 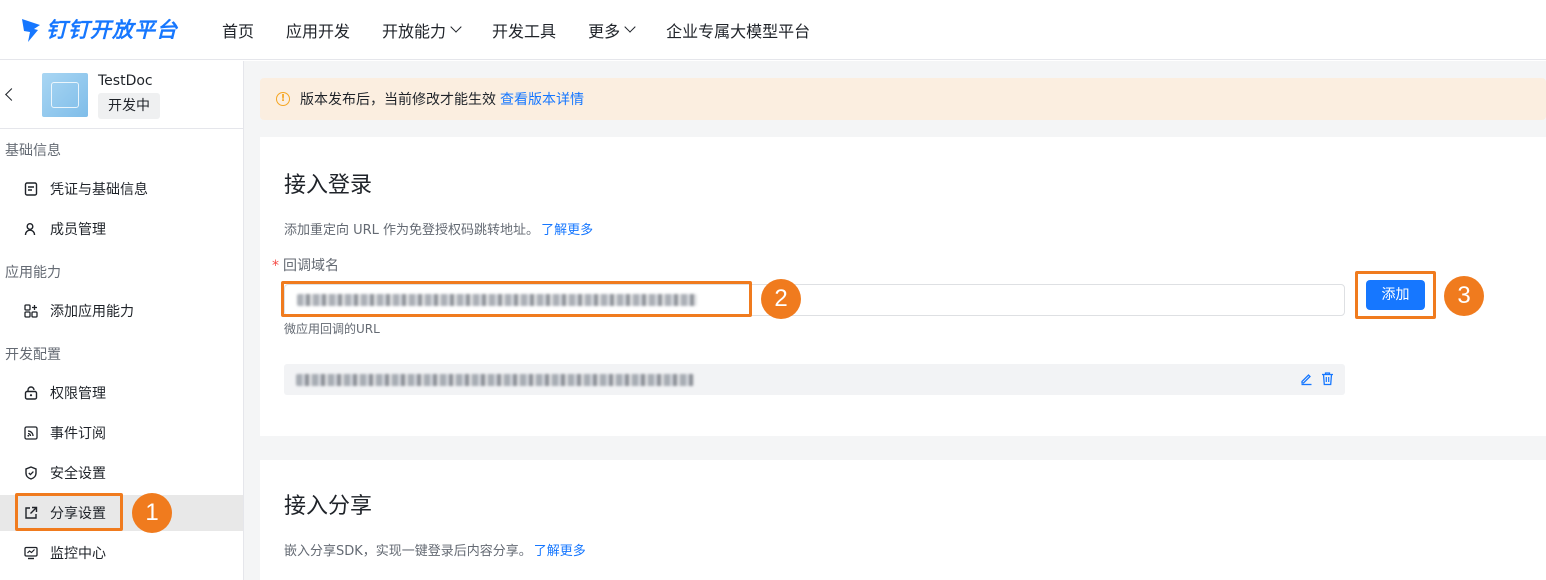 What do you see at coordinates (33, 273) in the screenshot?
I see `sidebar-section-capabilities: 应用能力` at bounding box center [33, 273].